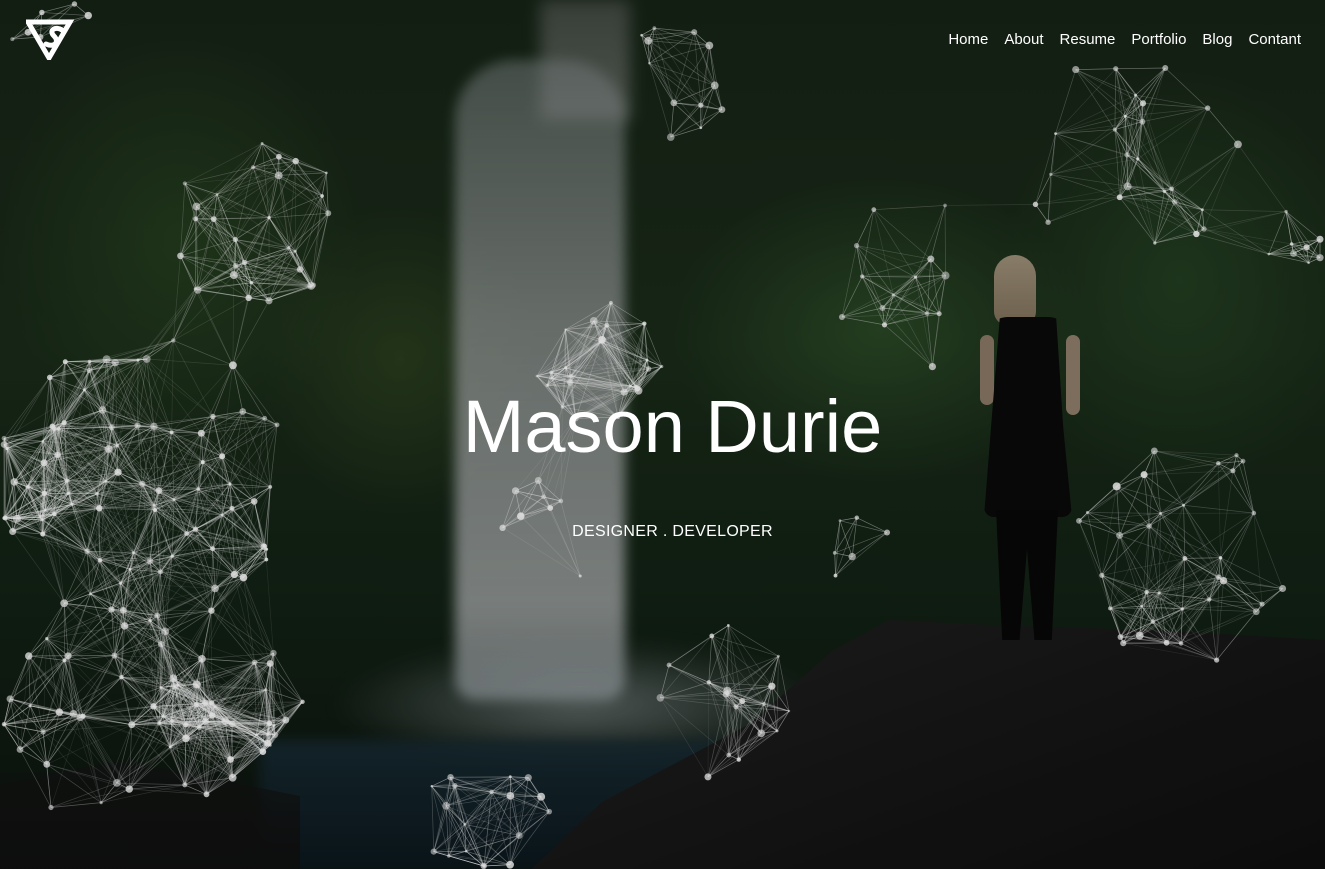 The image size is (1325, 869). Describe the element at coordinates (672, 531) in the screenshot. I see `hero-tagline: DESIGNER . DEVELOPER` at that location.